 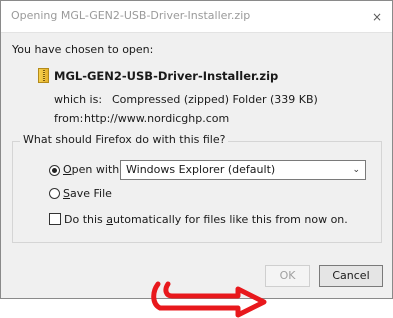 What do you see at coordinates (78, 99) in the screenshot?
I see `which-is-label: which is:` at bounding box center [78, 99].